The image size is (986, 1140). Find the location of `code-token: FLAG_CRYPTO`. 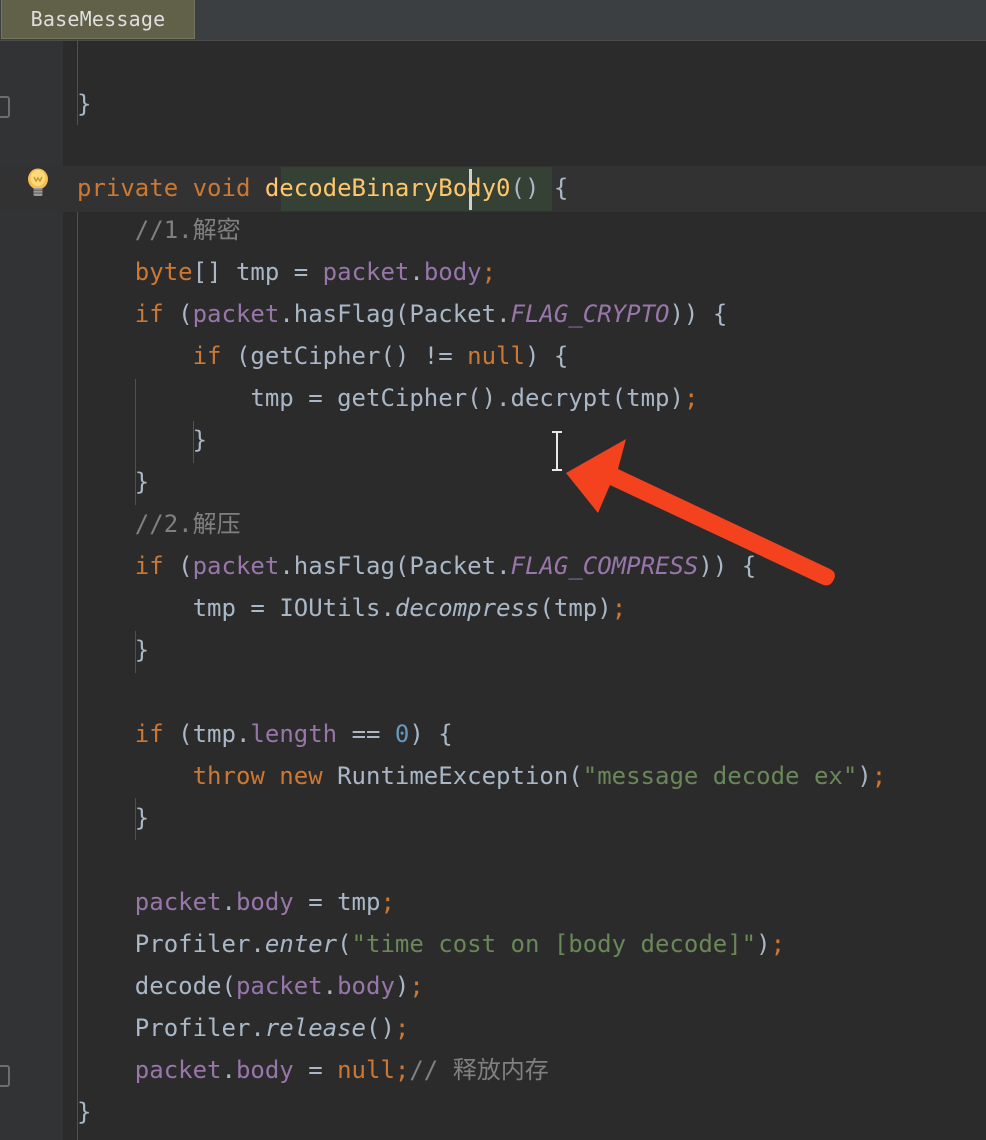

code-token: FLAG_CRYPTO is located at coordinates (590, 314).